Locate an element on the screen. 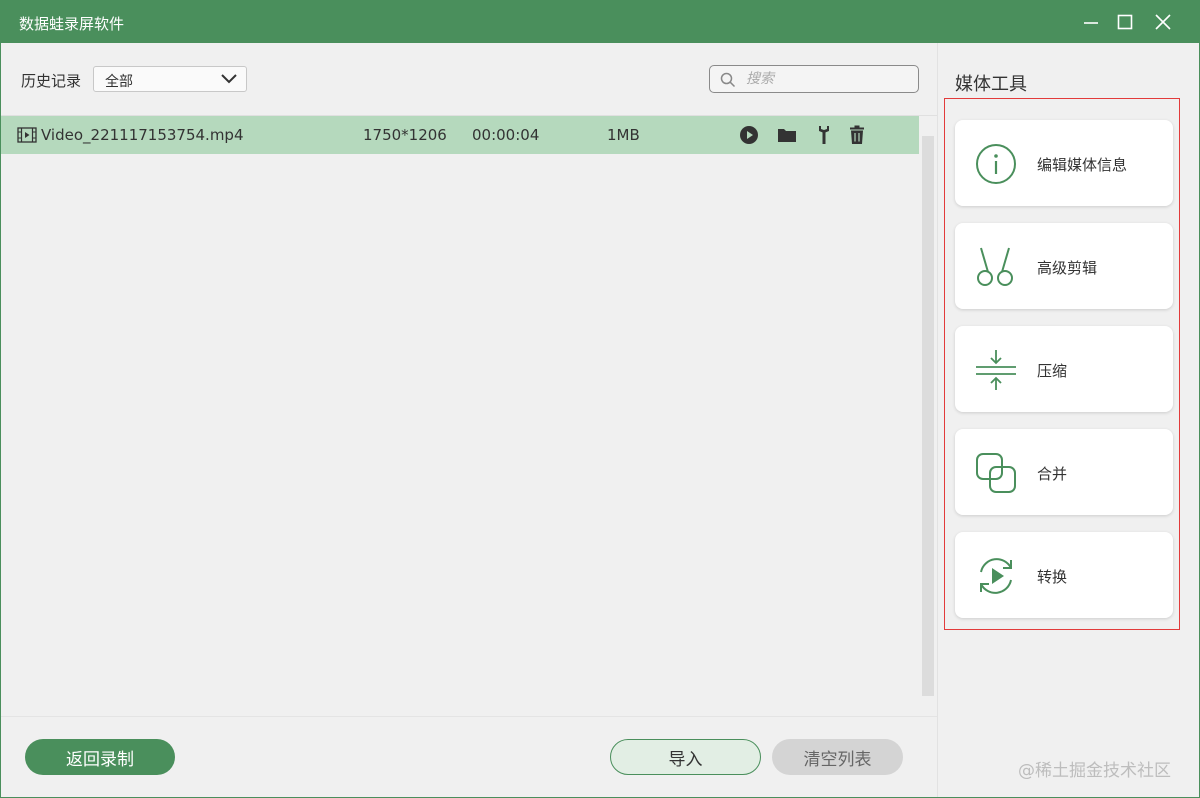  tool-label: 转换 is located at coordinates (1052, 577).